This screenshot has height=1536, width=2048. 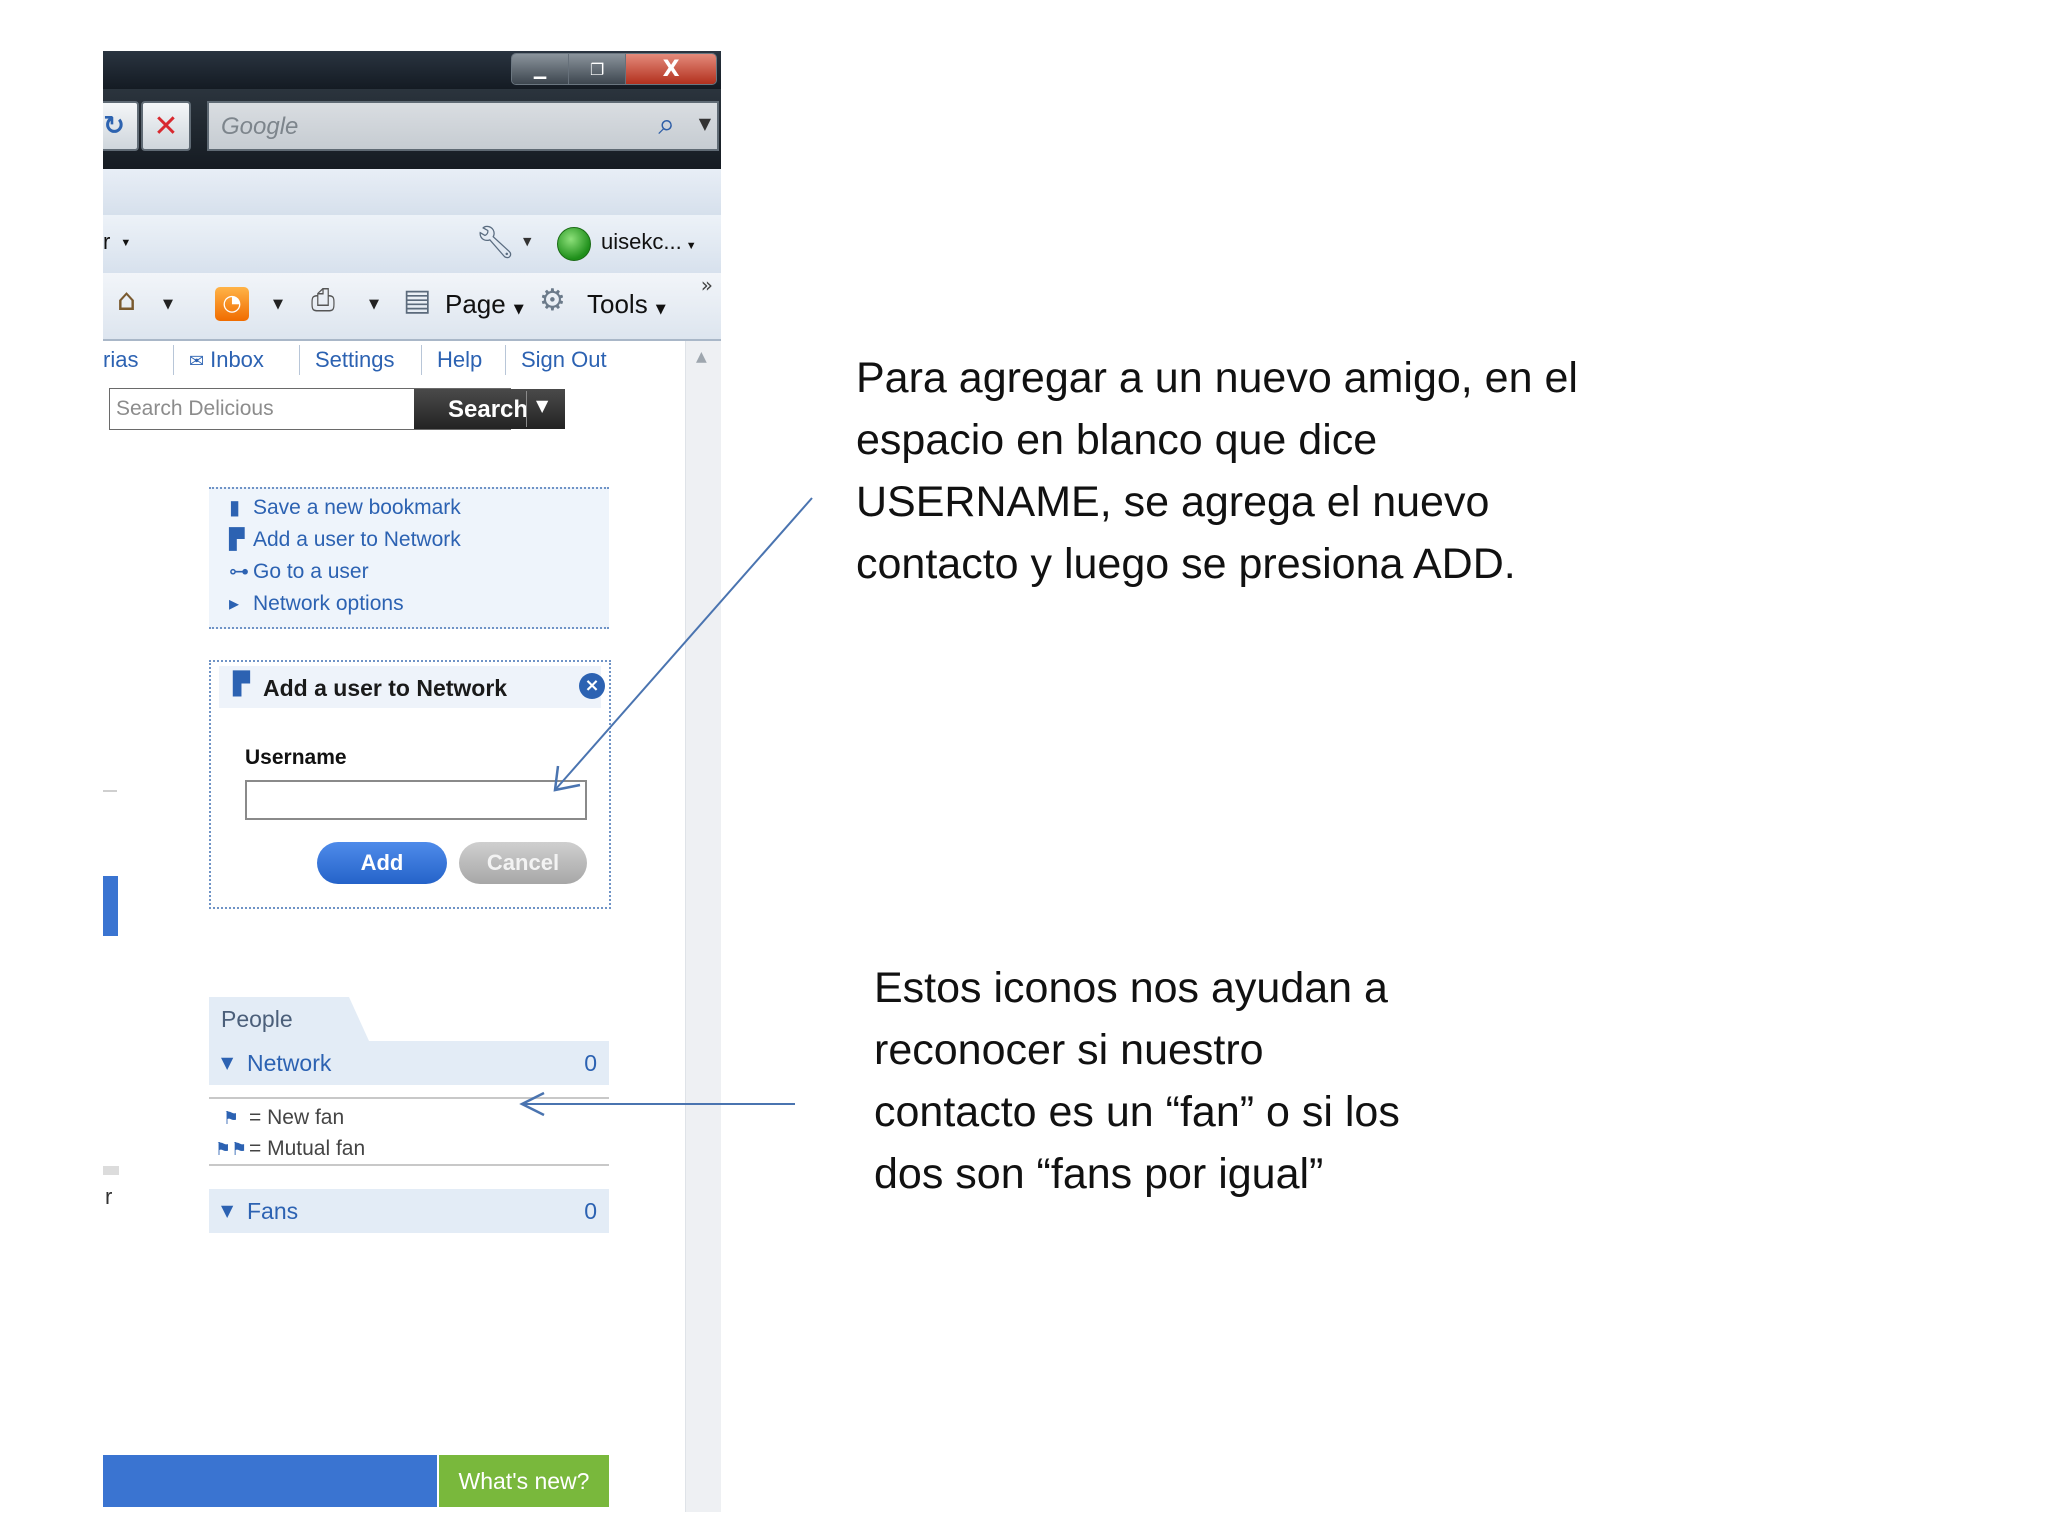 I want to click on arrow-to-username, so click(x=683, y=644).